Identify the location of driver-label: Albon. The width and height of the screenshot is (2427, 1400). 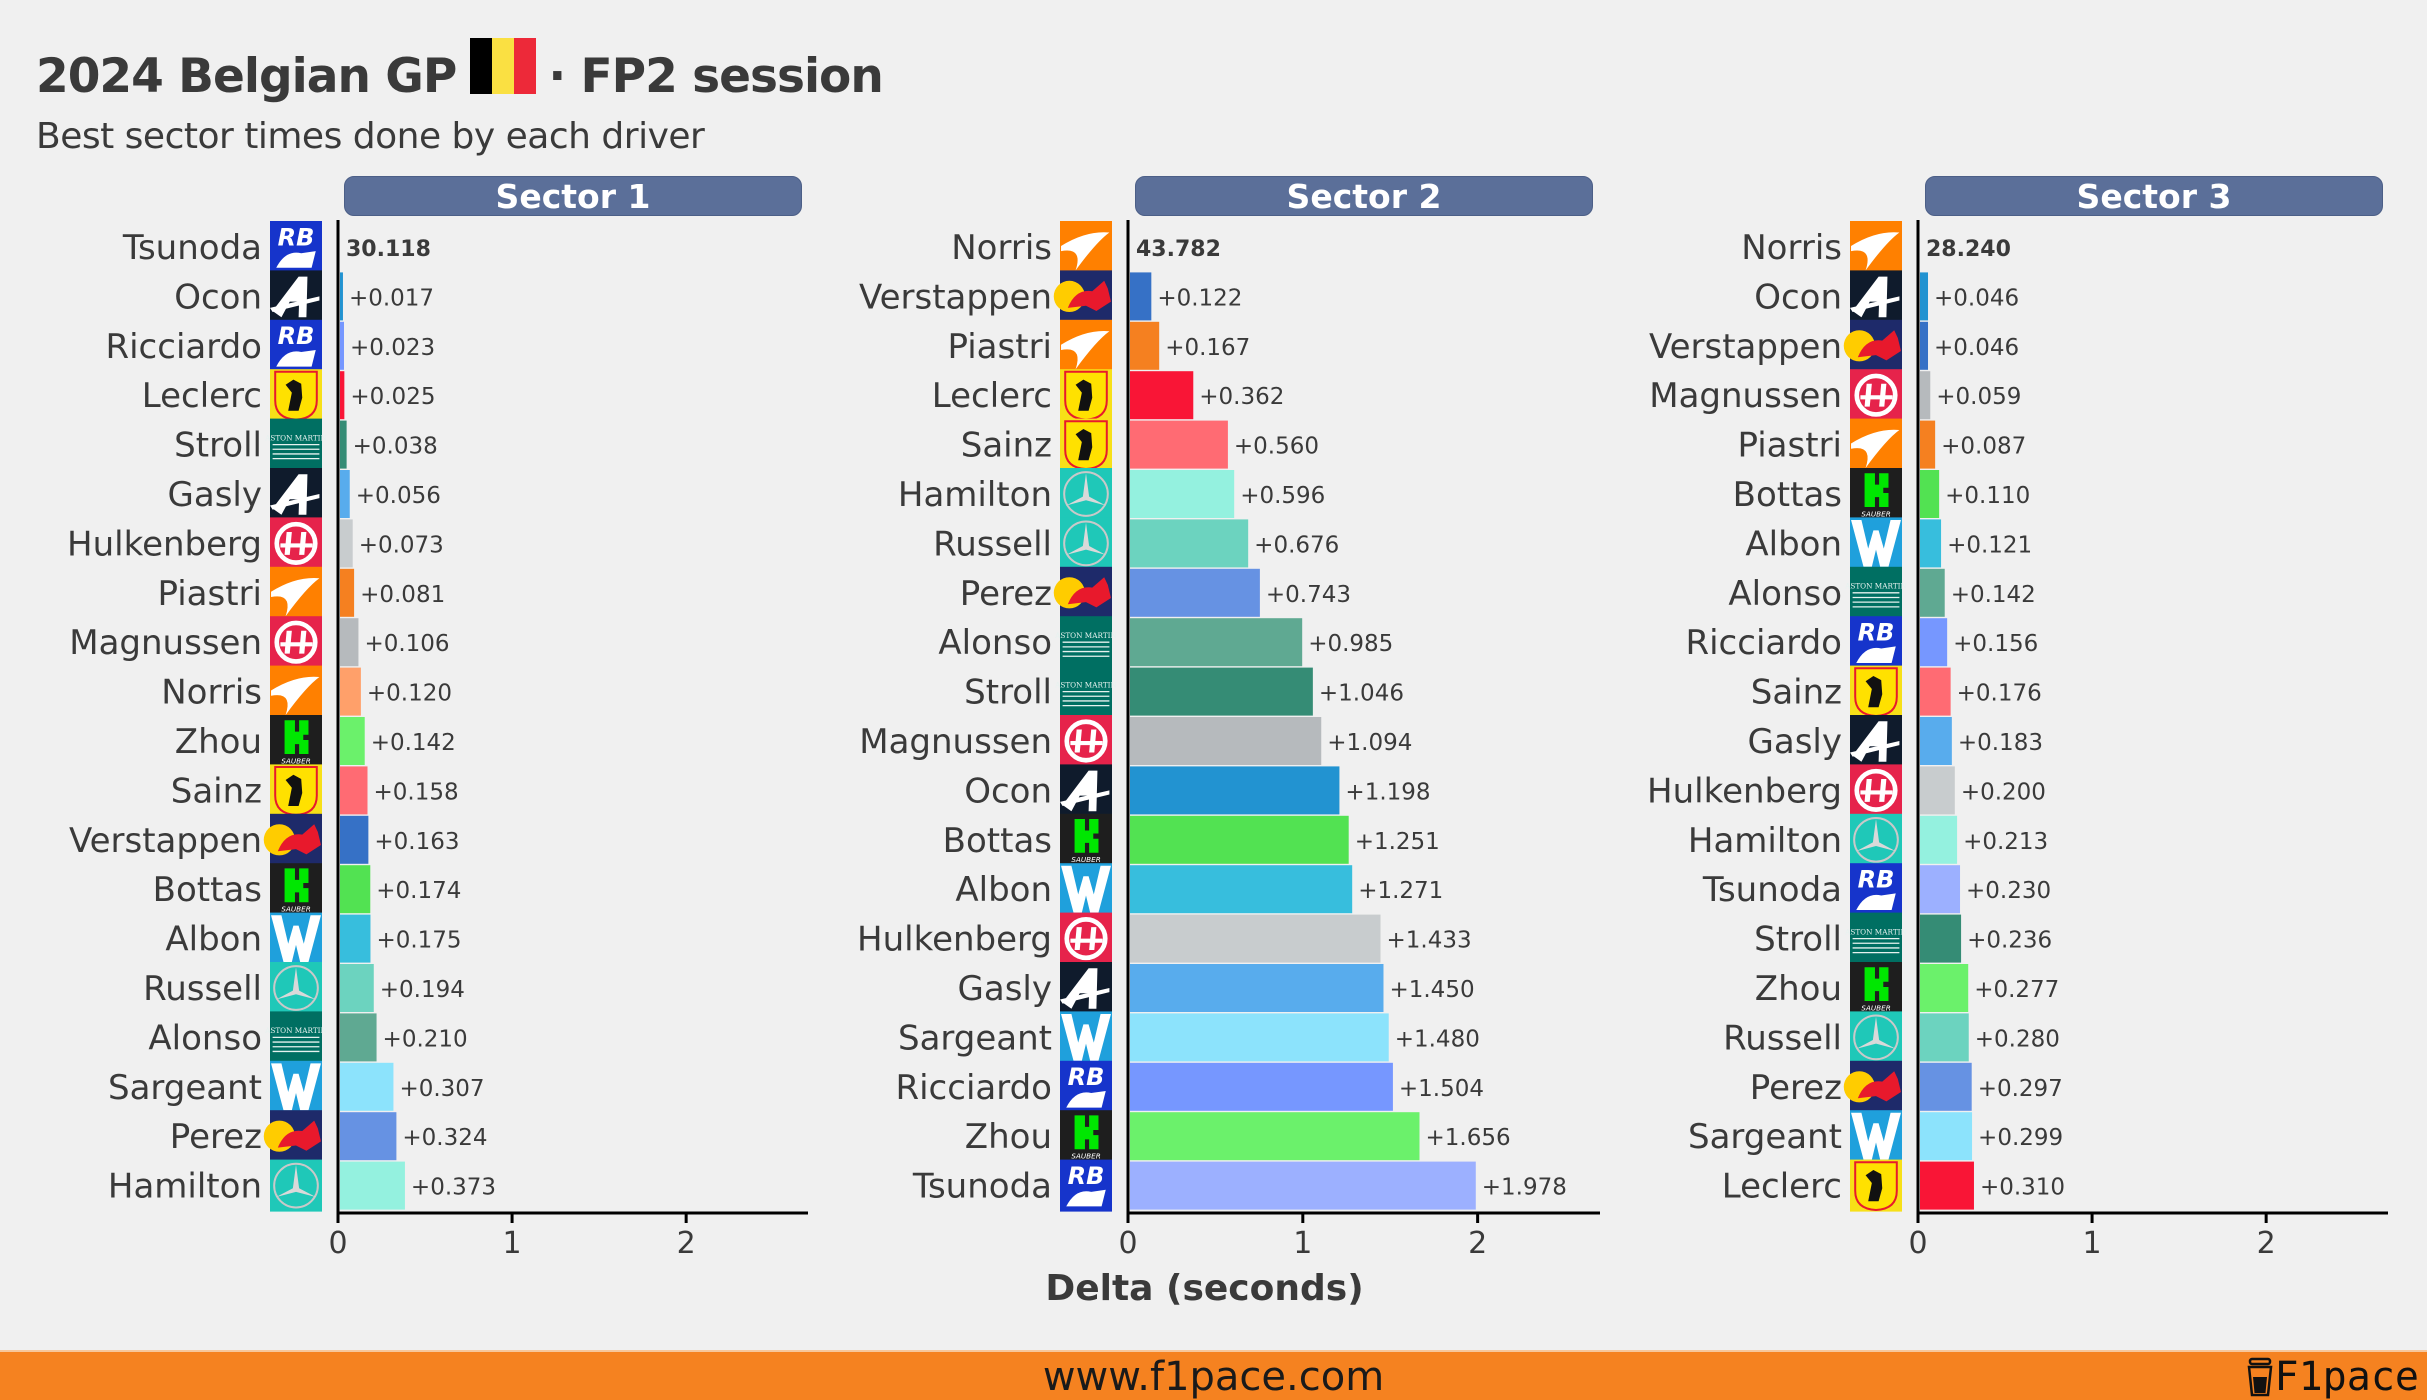
(213, 940).